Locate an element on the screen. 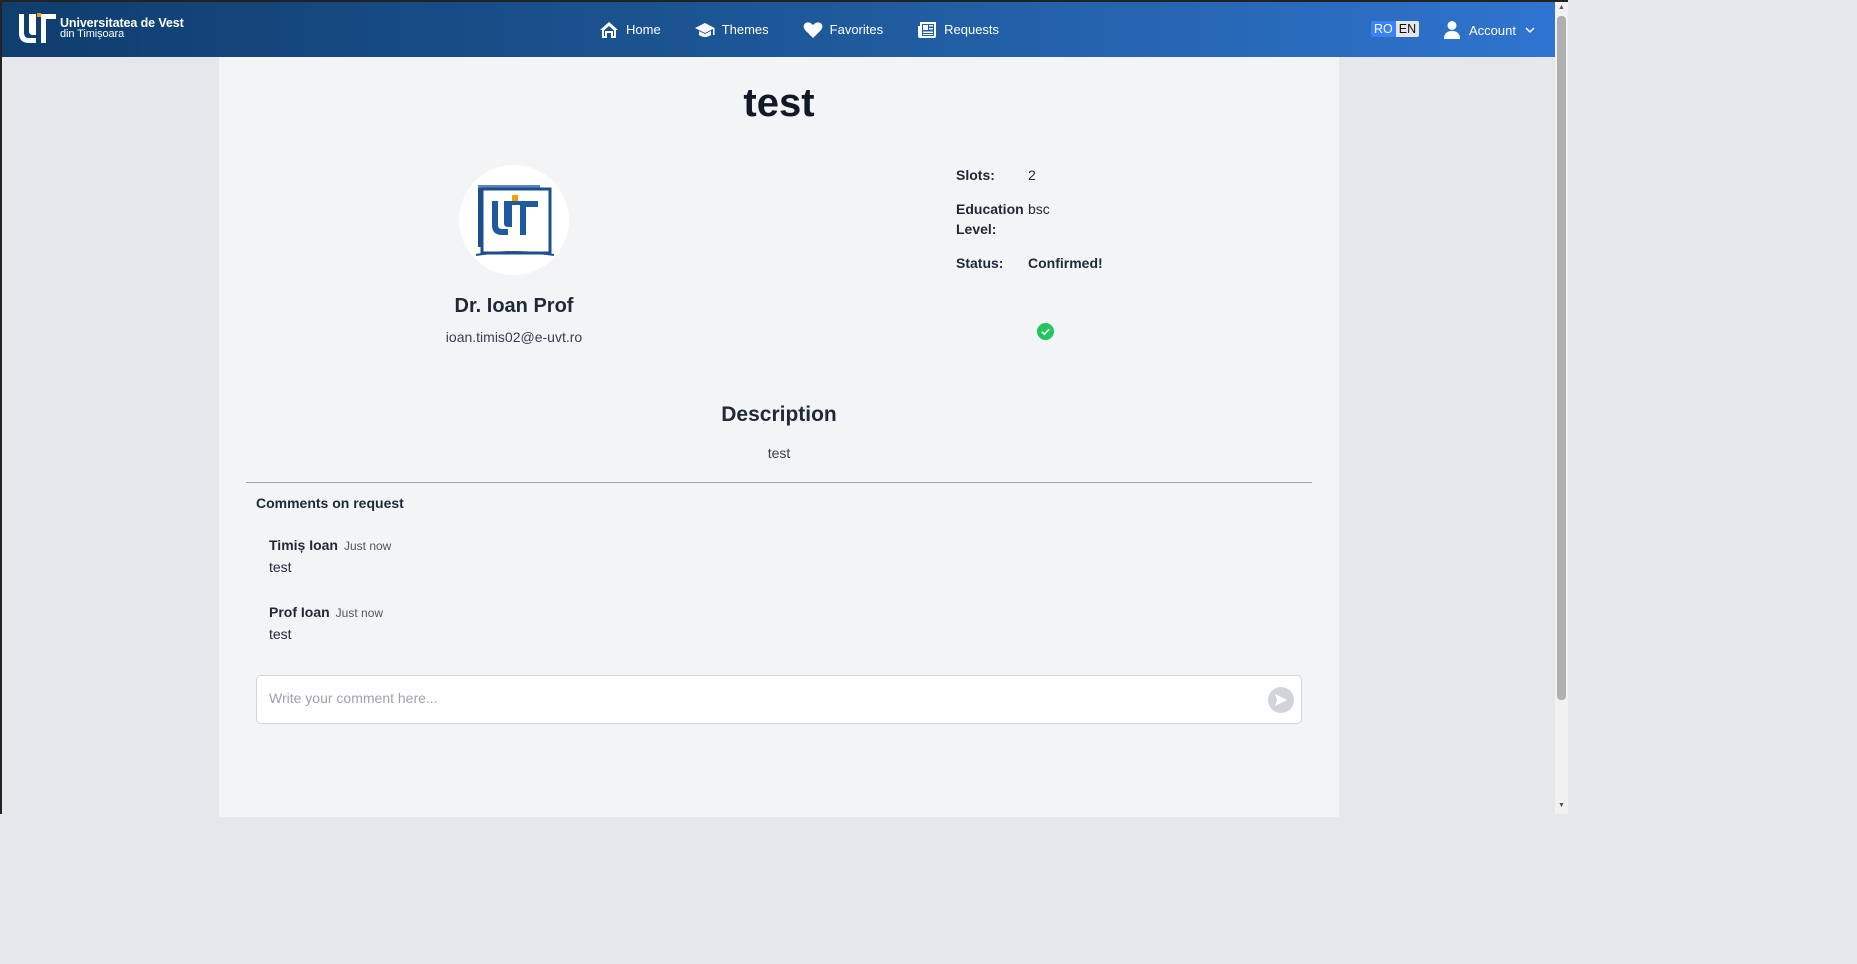  comment-author: Timiș Ioan is located at coordinates (303, 545).